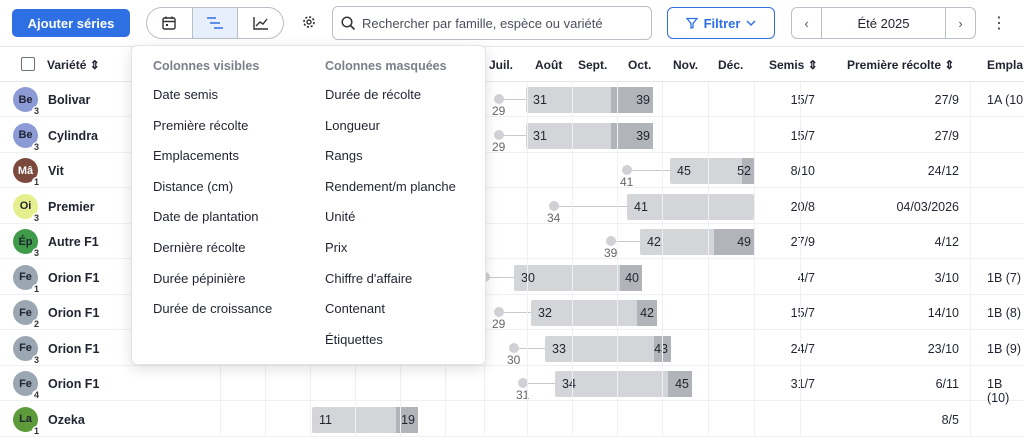  I want to click on hidden-column-item: Durée de récolte, so click(390, 99).